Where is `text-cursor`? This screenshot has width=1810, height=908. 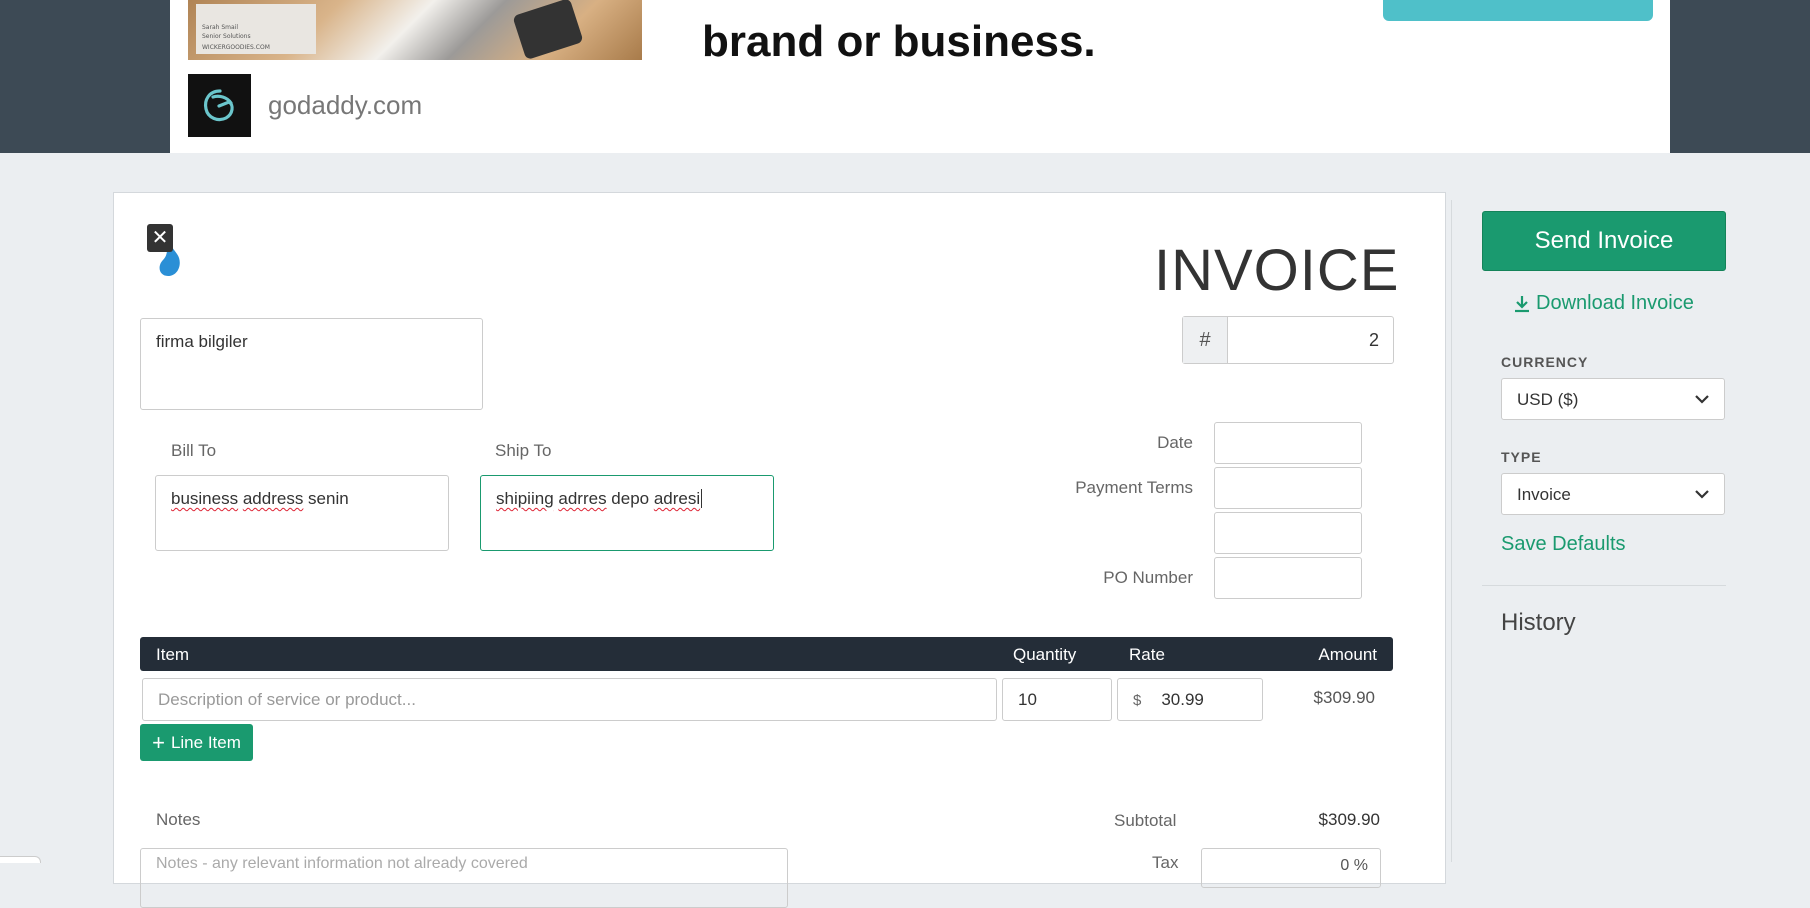
text-cursor is located at coordinates (702, 498).